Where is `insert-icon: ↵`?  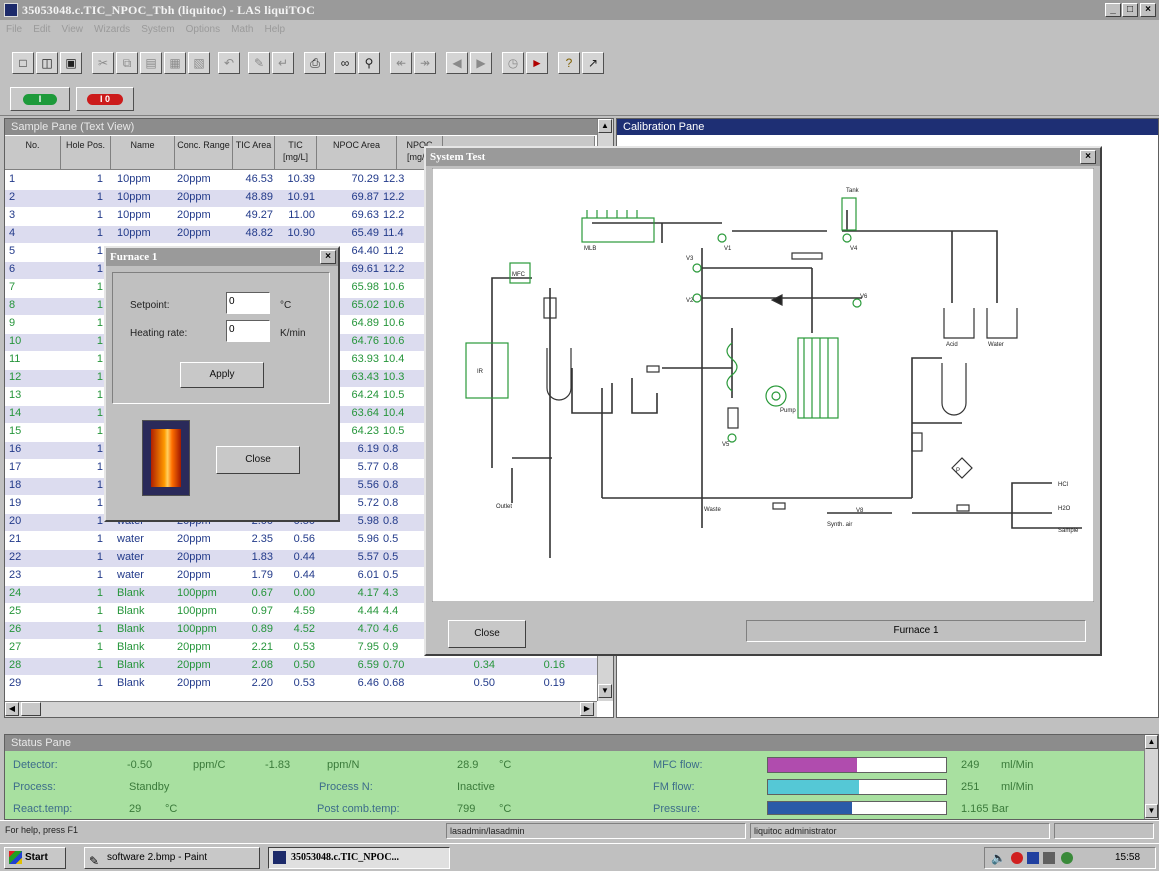 insert-icon: ↵ is located at coordinates (283, 63).